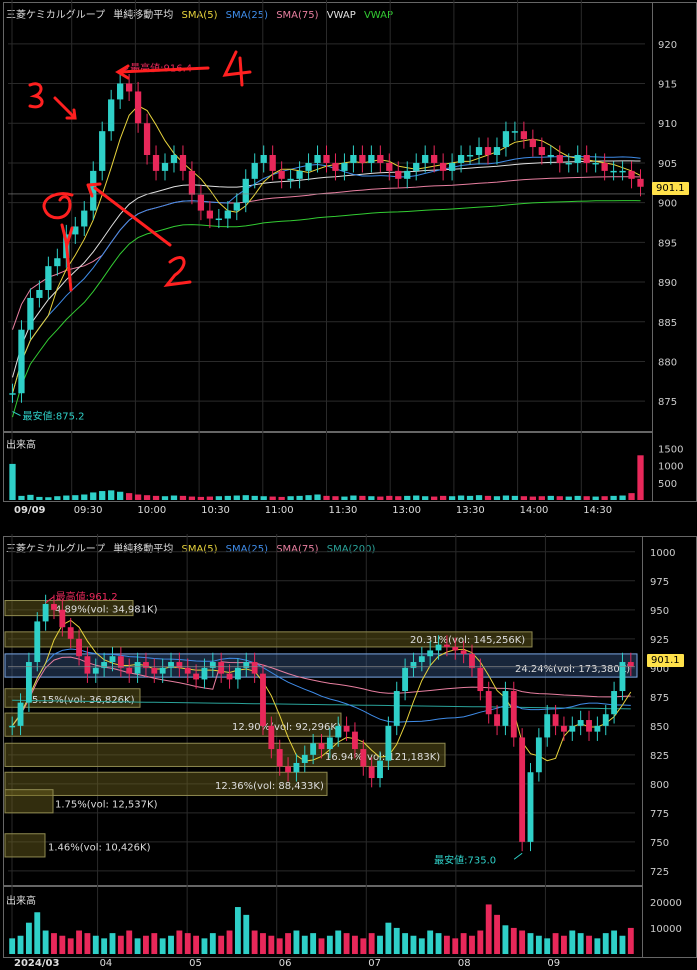 The height and width of the screenshot is (970, 697). I want to click on intraday-volume-title: 出来高, so click(21, 445).